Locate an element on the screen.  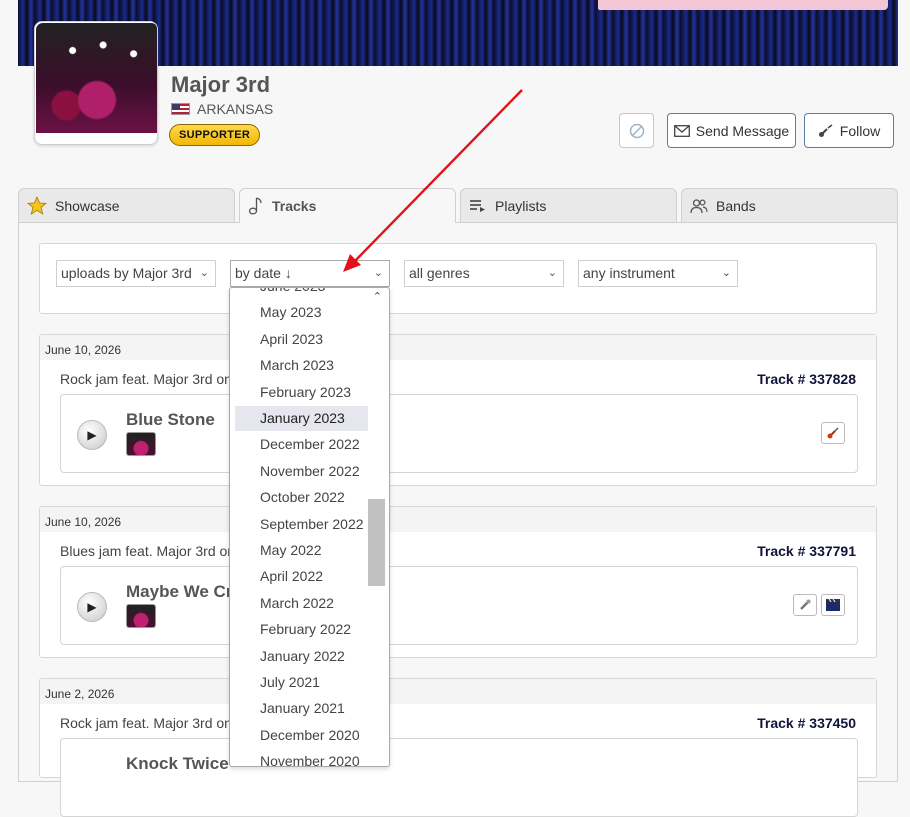
users-icon is located at coordinates (699, 205).